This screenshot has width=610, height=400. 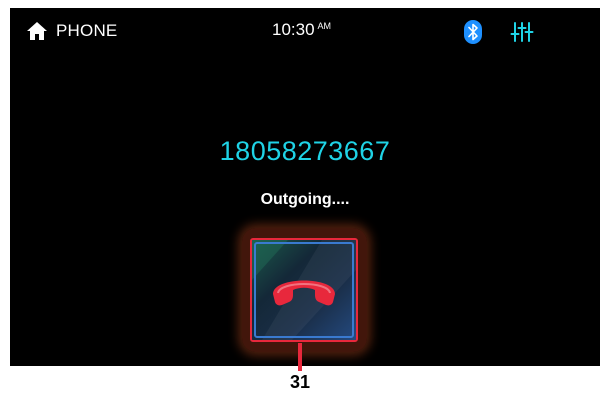 What do you see at coordinates (300, 382) in the screenshot?
I see `callout-number: 31` at bounding box center [300, 382].